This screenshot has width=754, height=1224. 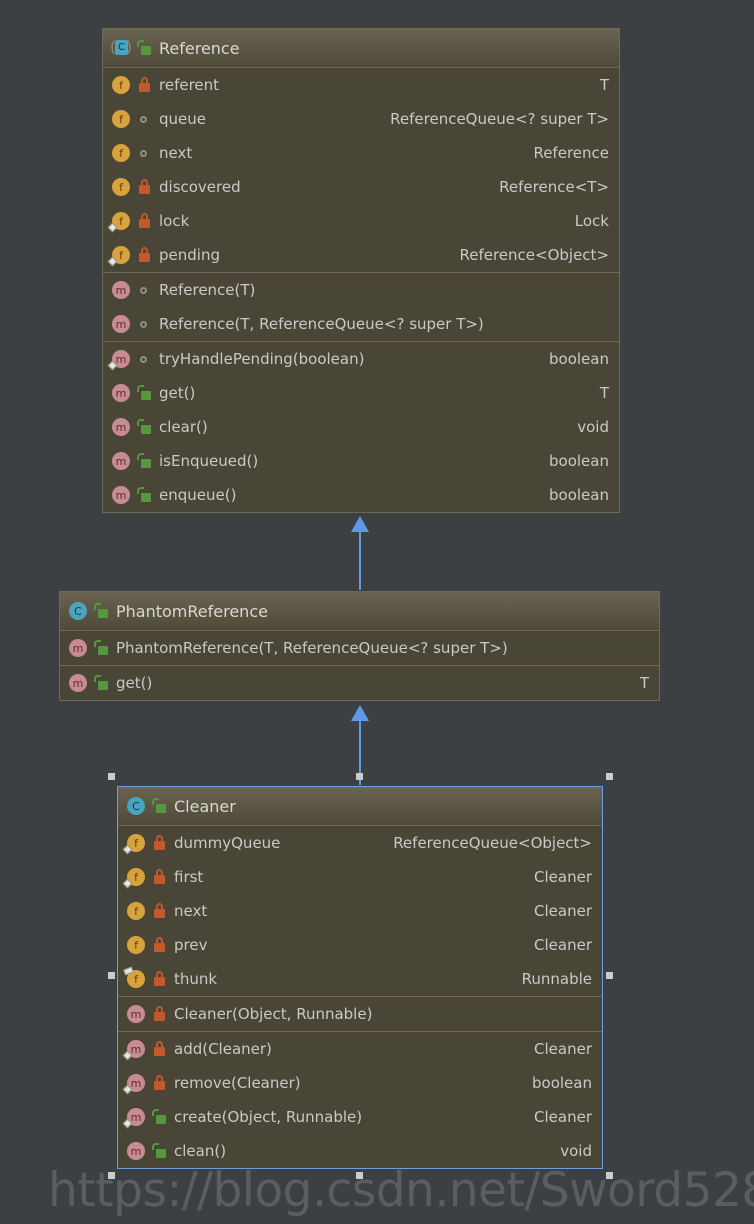 What do you see at coordinates (223, 1049) in the screenshot?
I see `member-name: add(Cleaner)` at bounding box center [223, 1049].